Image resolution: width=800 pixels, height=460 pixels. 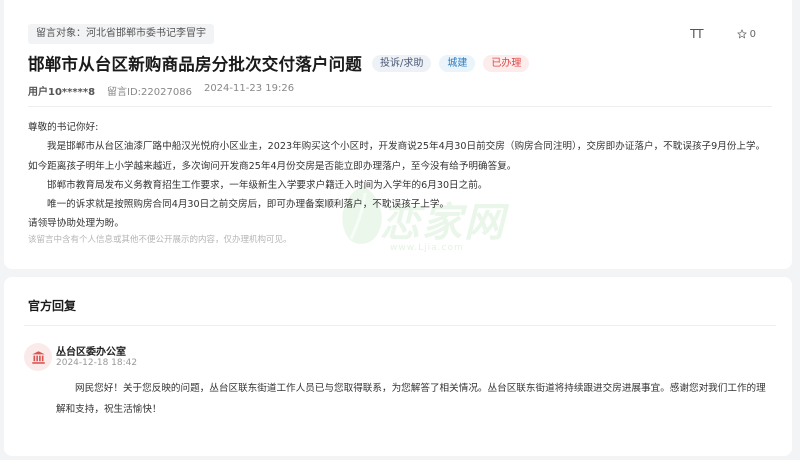 What do you see at coordinates (723, 34) in the screenshot?
I see `top-actions: TT 0` at bounding box center [723, 34].